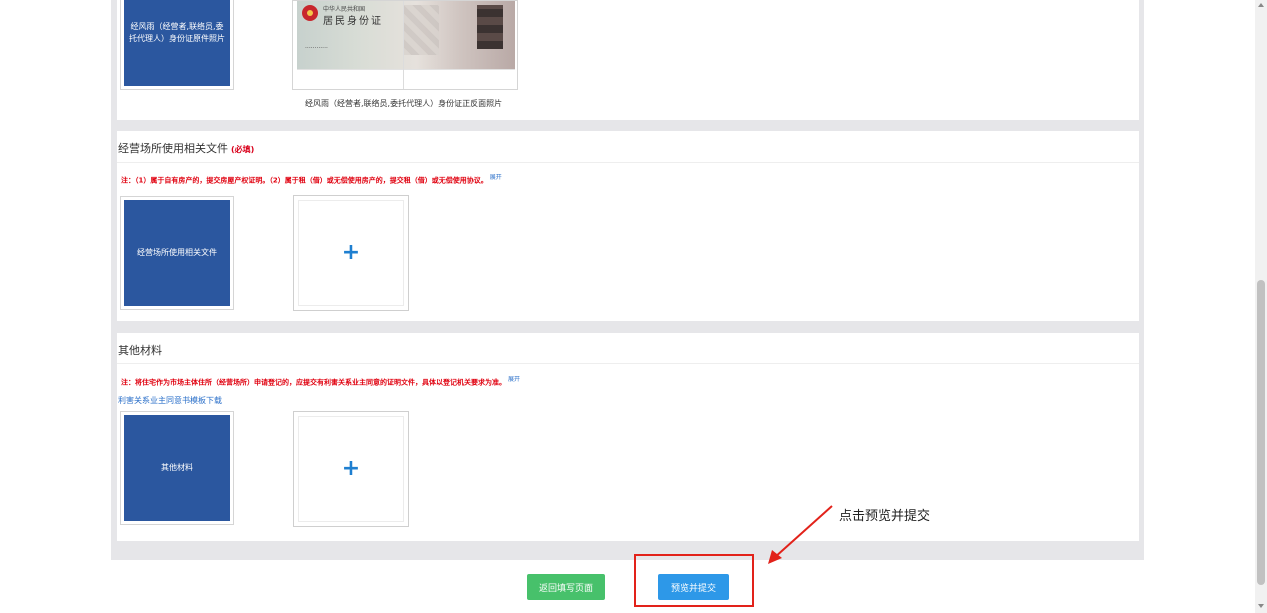 This screenshot has width=1267, height=613. I want to click on id-card-image: 中华人民共和国 居民身份证 ············, so click(406, 35).